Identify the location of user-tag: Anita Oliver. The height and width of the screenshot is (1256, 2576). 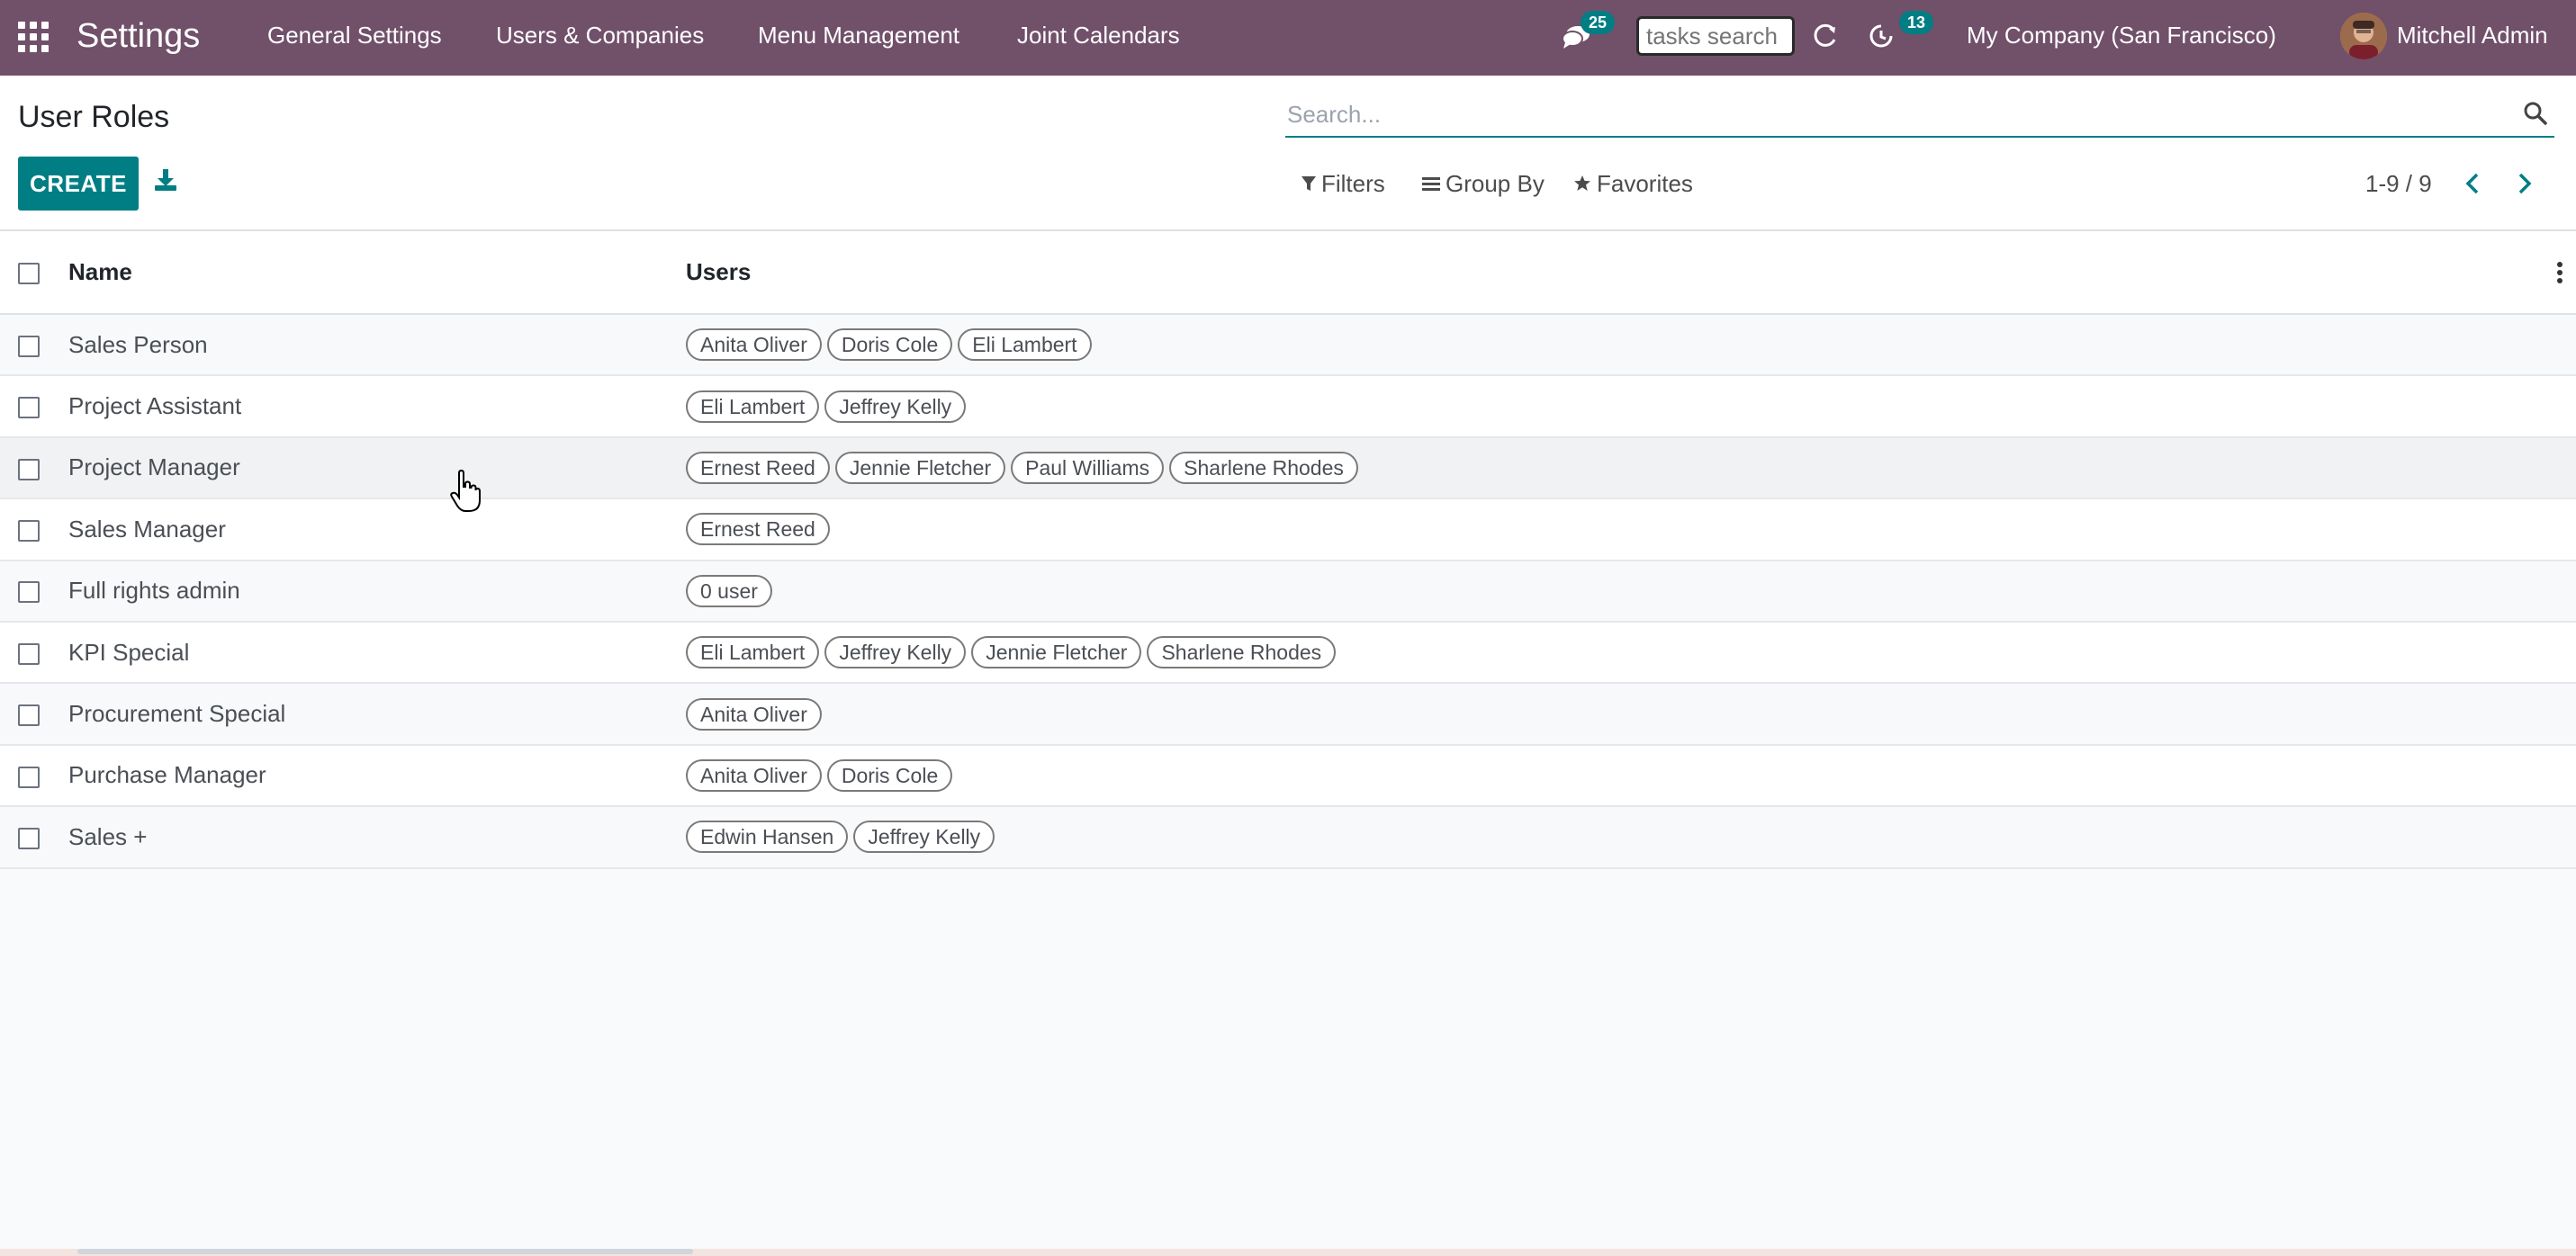
(754, 714).